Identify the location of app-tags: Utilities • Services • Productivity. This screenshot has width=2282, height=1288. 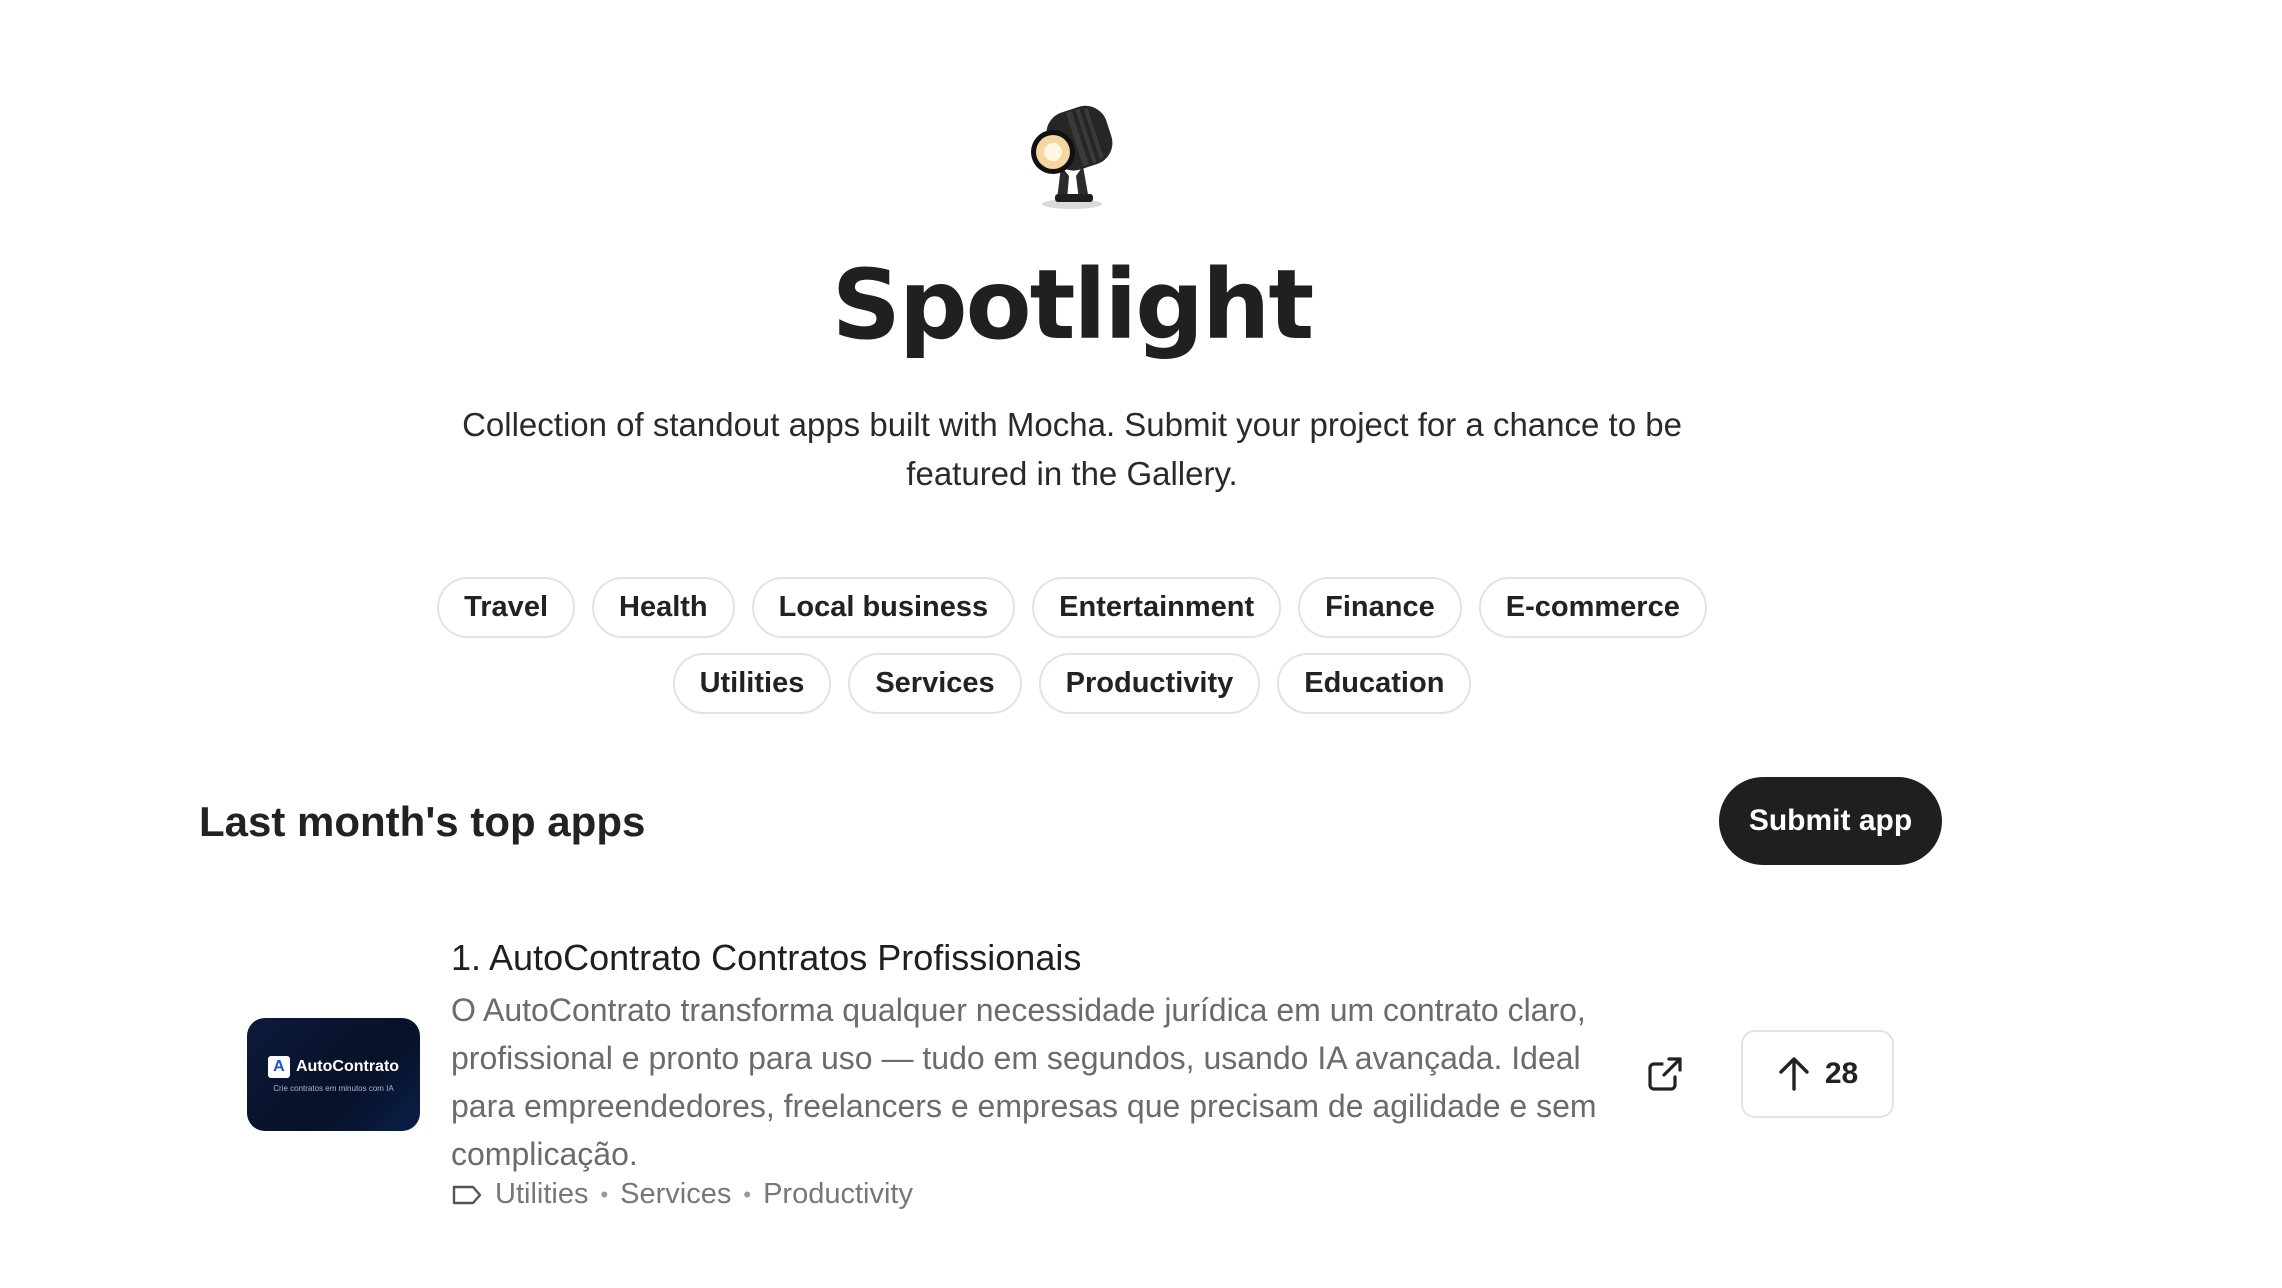
(682, 1194).